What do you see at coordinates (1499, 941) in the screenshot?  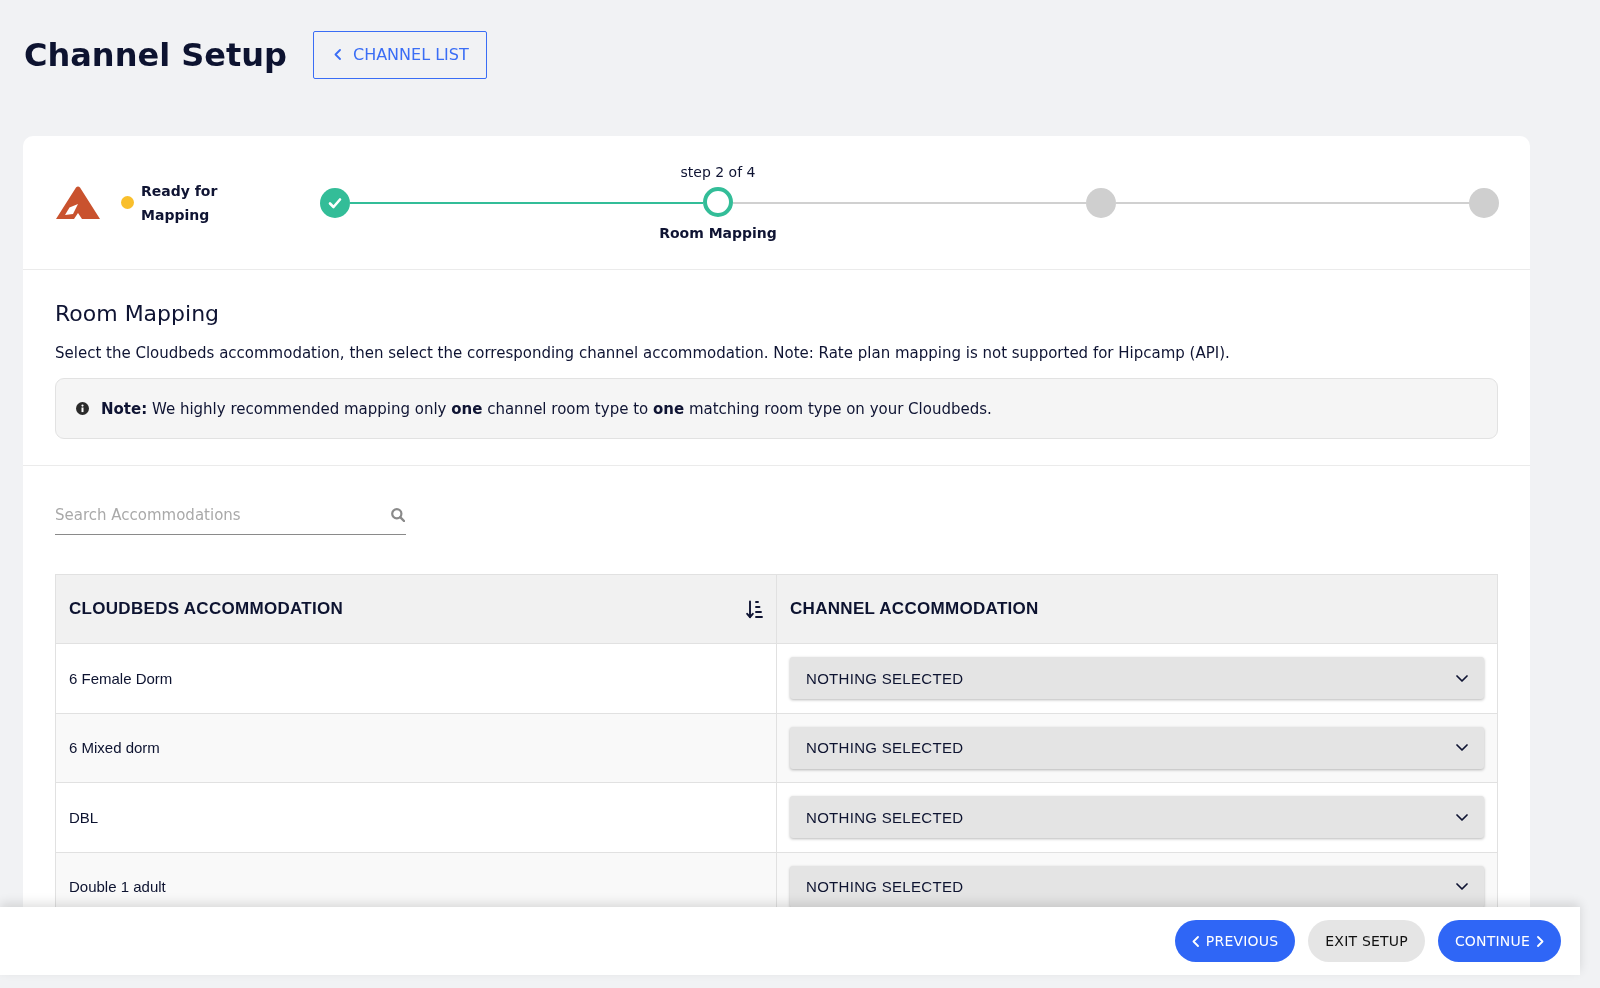 I see `continue-button: CONTINUE` at bounding box center [1499, 941].